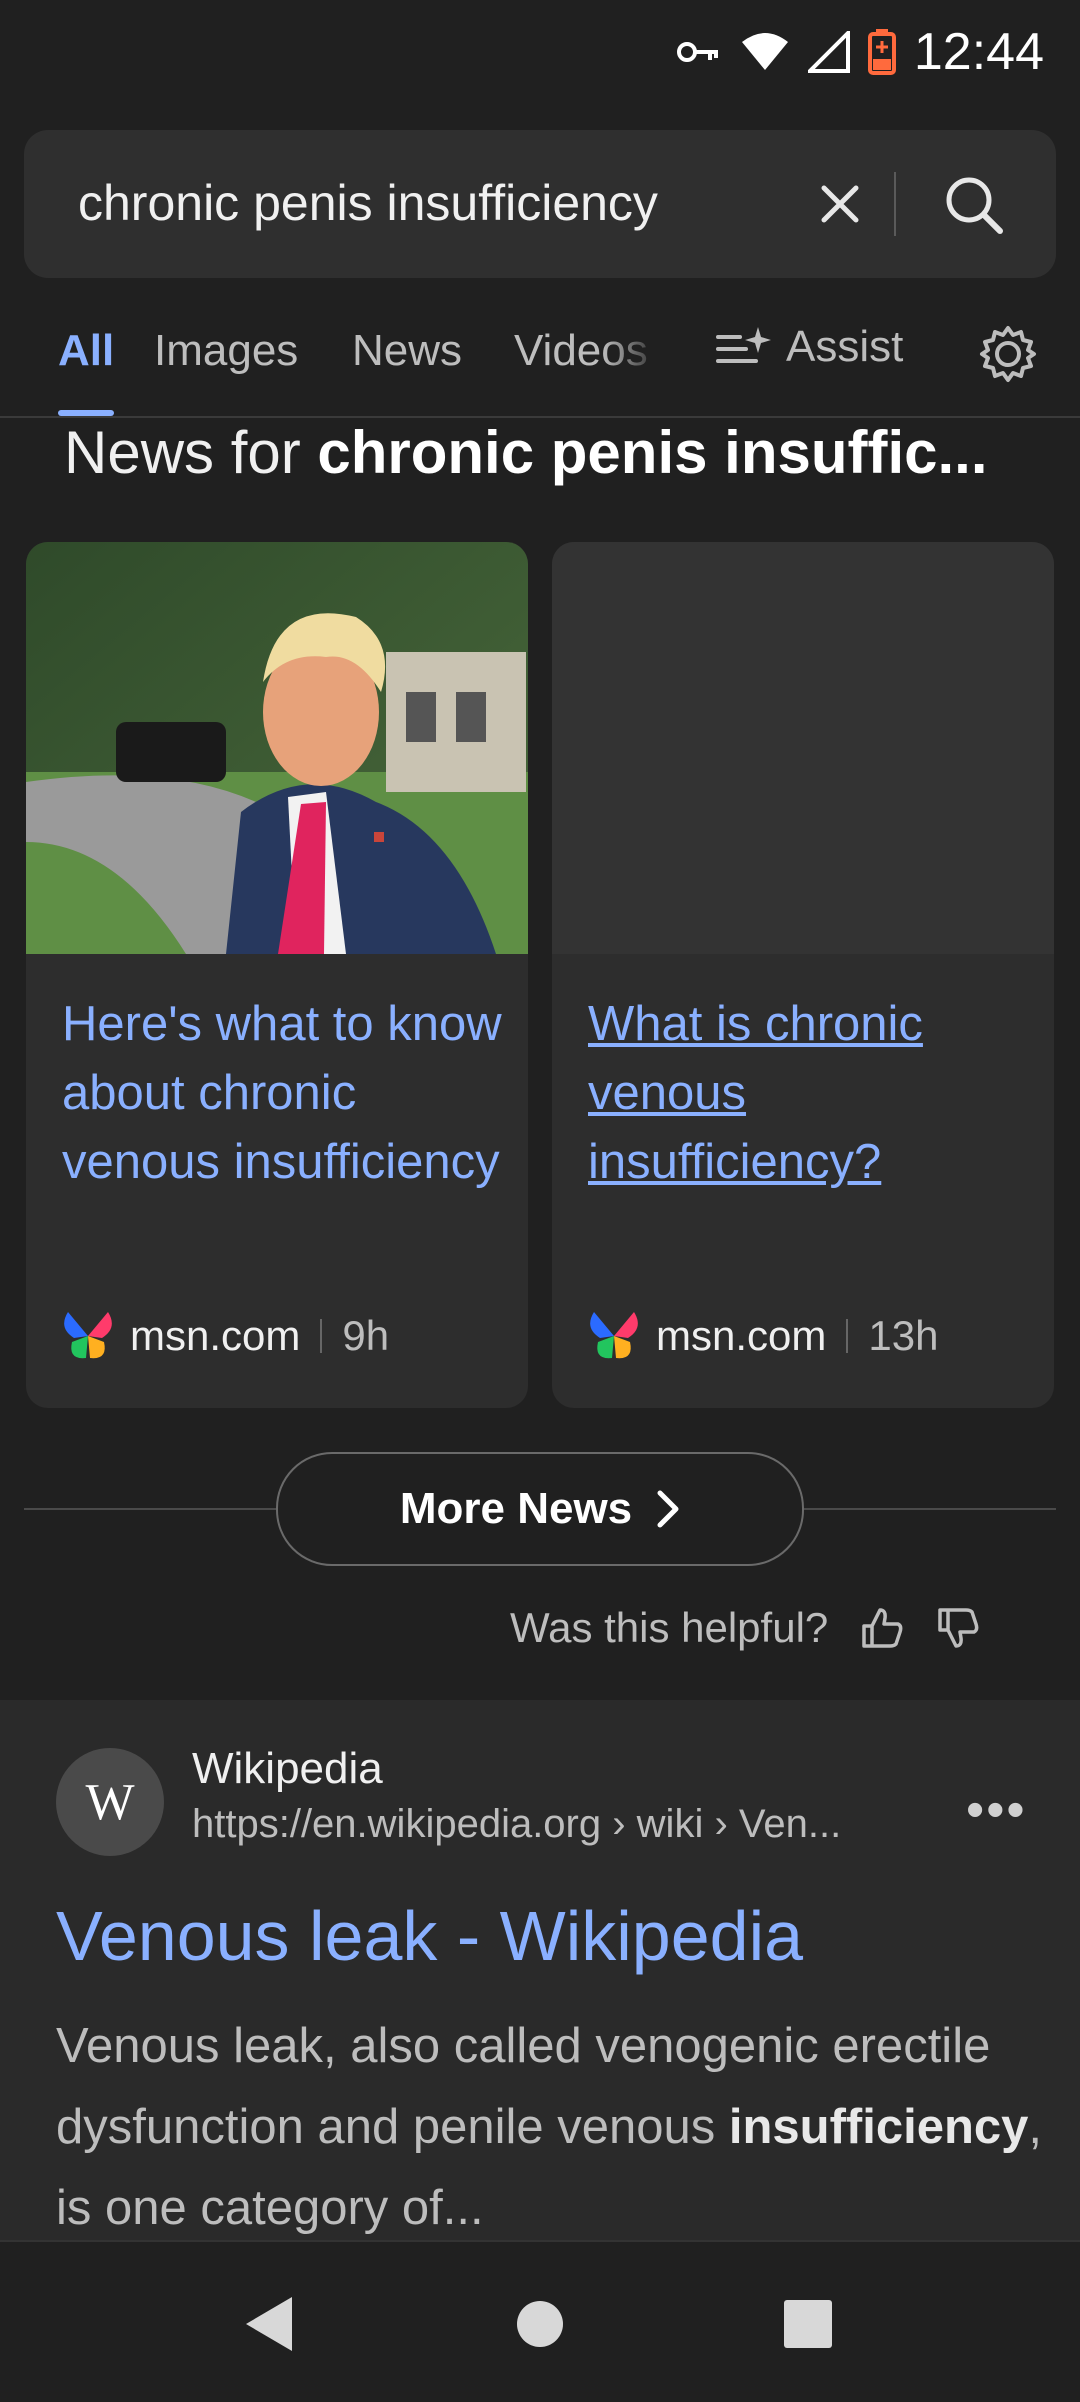 The height and width of the screenshot is (2402, 1080). What do you see at coordinates (277, 748) in the screenshot?
I see `news-thumbnail` at bounding box center [277, 748].